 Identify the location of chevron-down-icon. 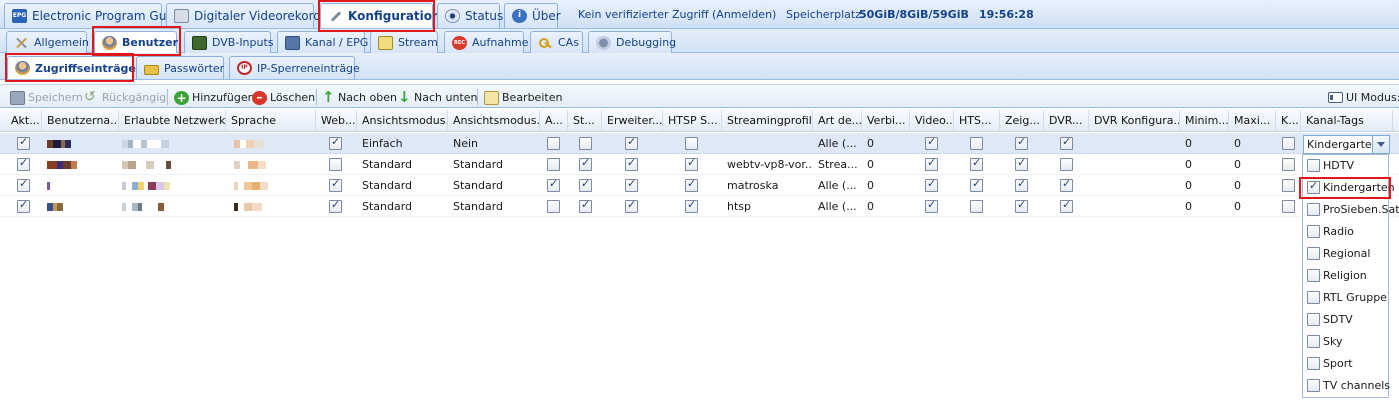
(1380, 144).